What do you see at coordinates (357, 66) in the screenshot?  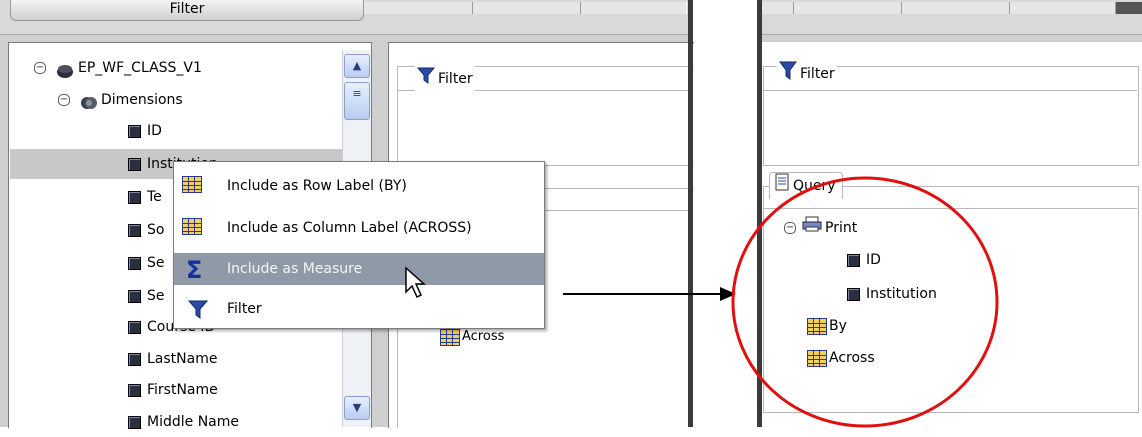 I see `scroll-up-icon: ▲` at bounding box center [357, 66].